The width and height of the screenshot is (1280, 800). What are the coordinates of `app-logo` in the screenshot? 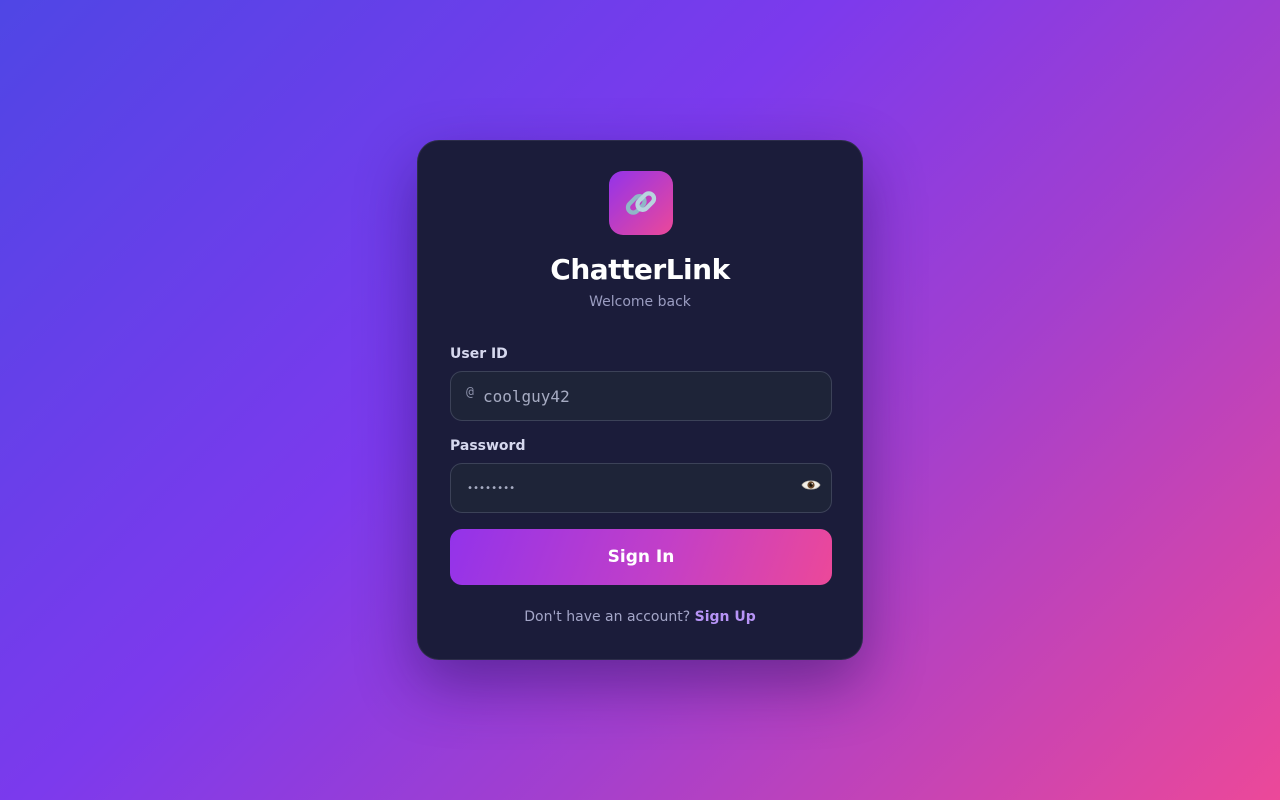 It's located at (641, 203).